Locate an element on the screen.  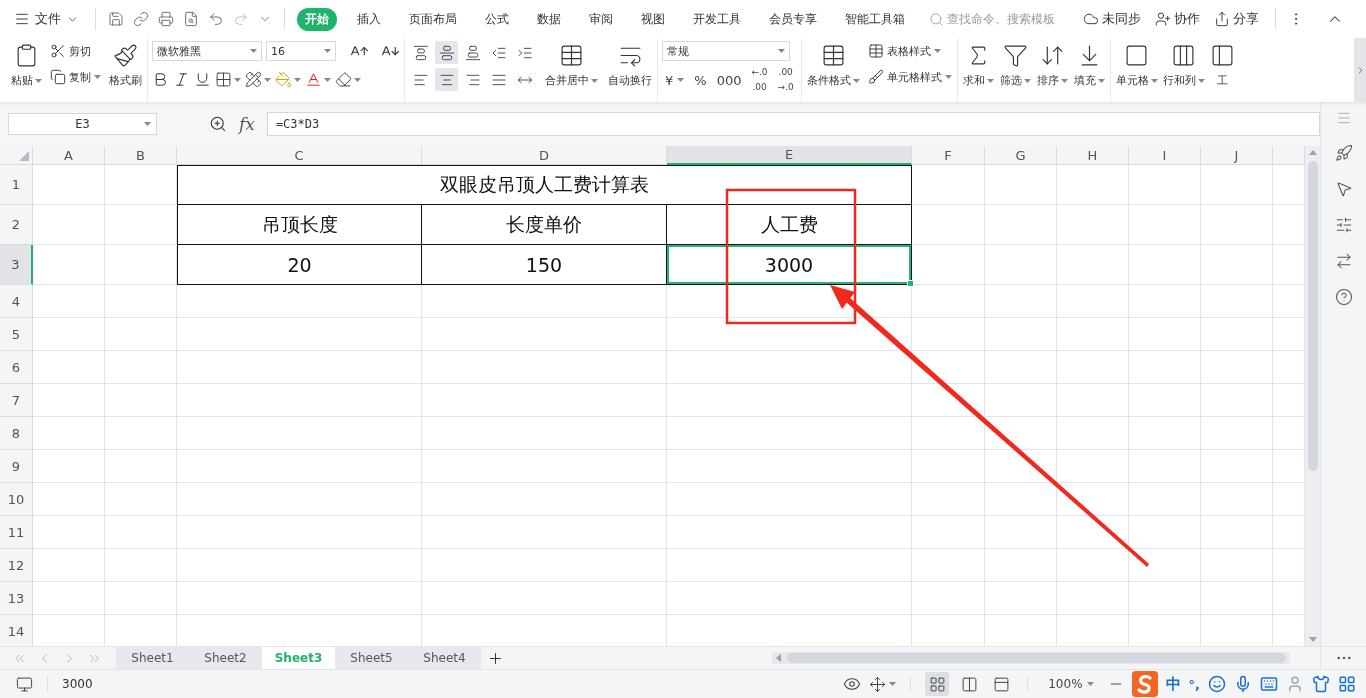
format-painter-button: 格式刷 is located at coordinates (125, 65).